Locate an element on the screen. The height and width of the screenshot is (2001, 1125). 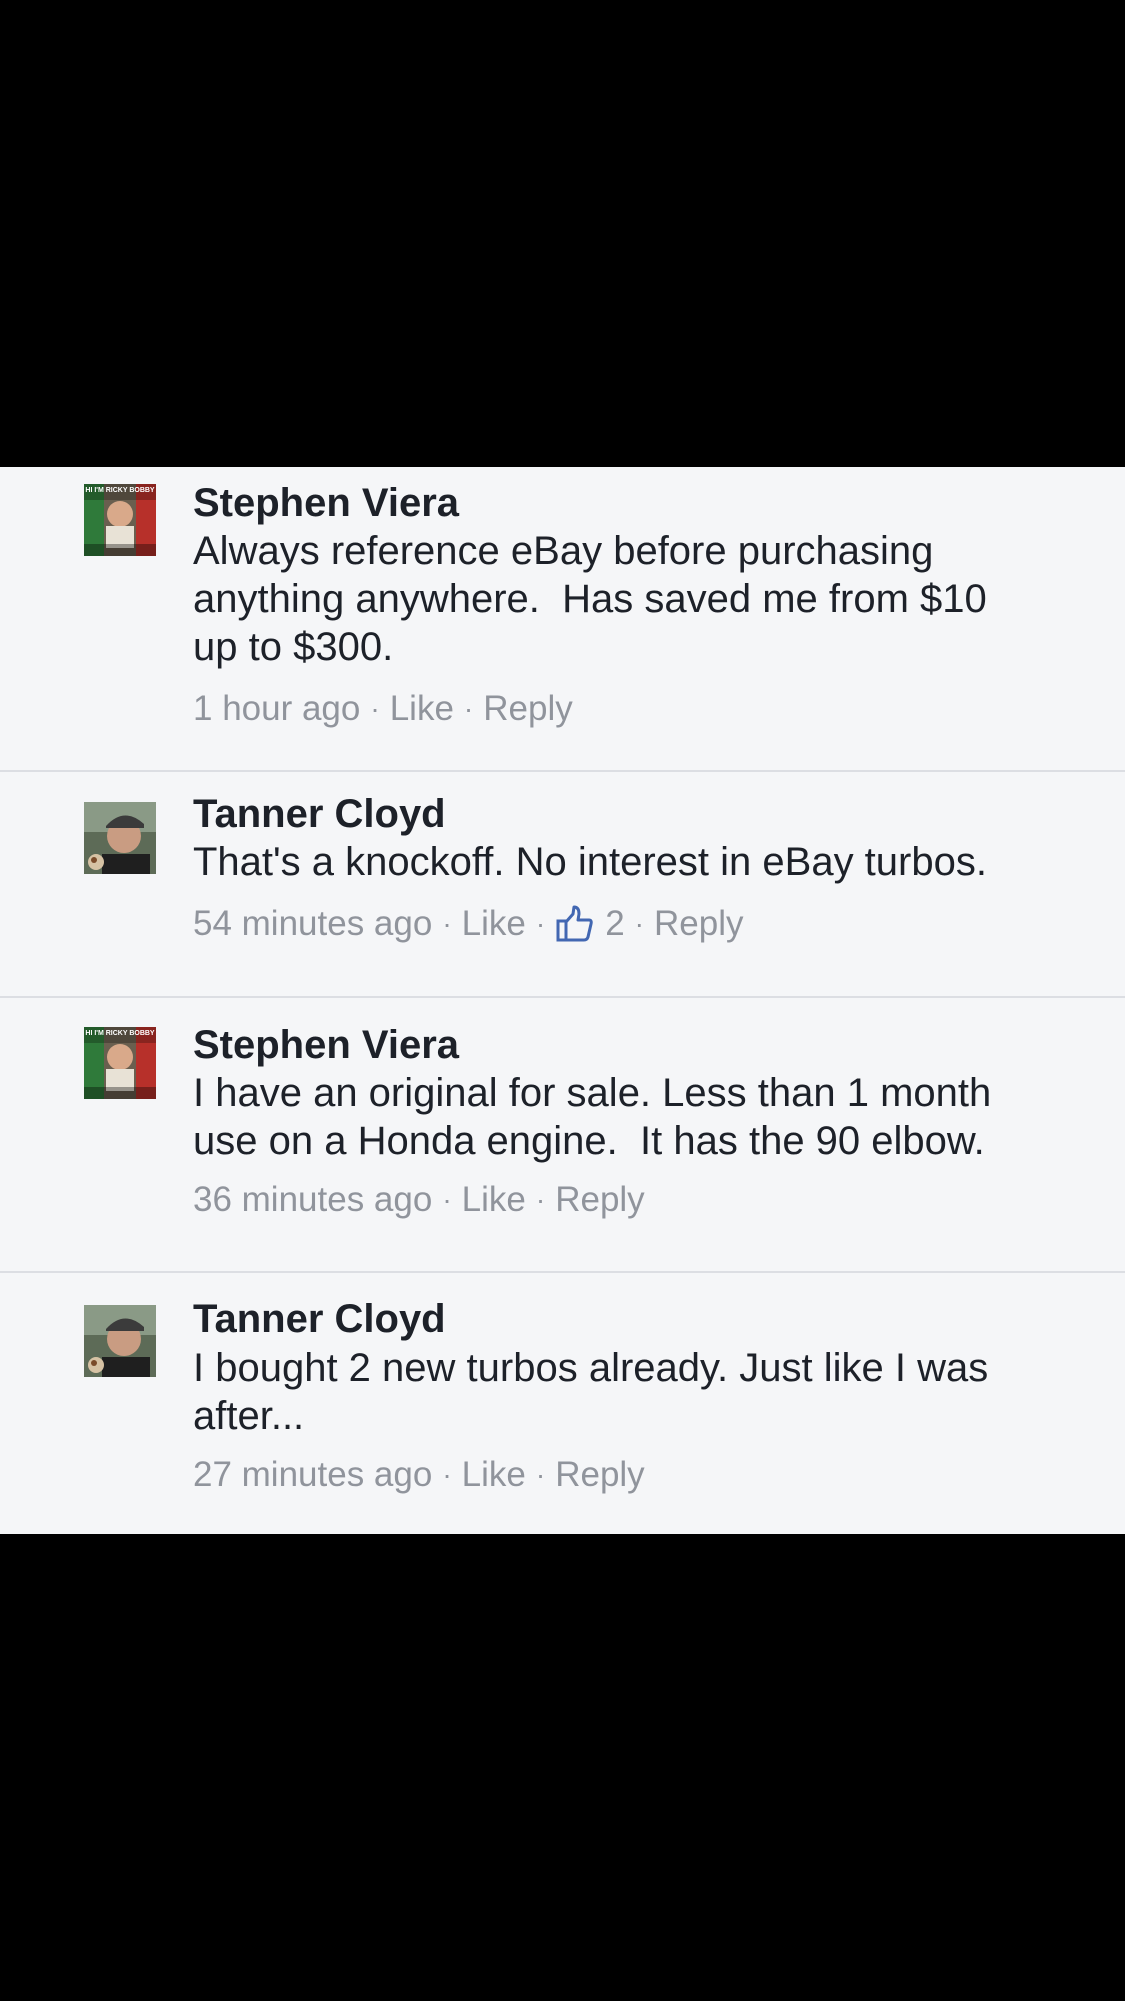
comment-meta: 27 minutes ago · Like · Reply is located at coordinates (419, 1475).